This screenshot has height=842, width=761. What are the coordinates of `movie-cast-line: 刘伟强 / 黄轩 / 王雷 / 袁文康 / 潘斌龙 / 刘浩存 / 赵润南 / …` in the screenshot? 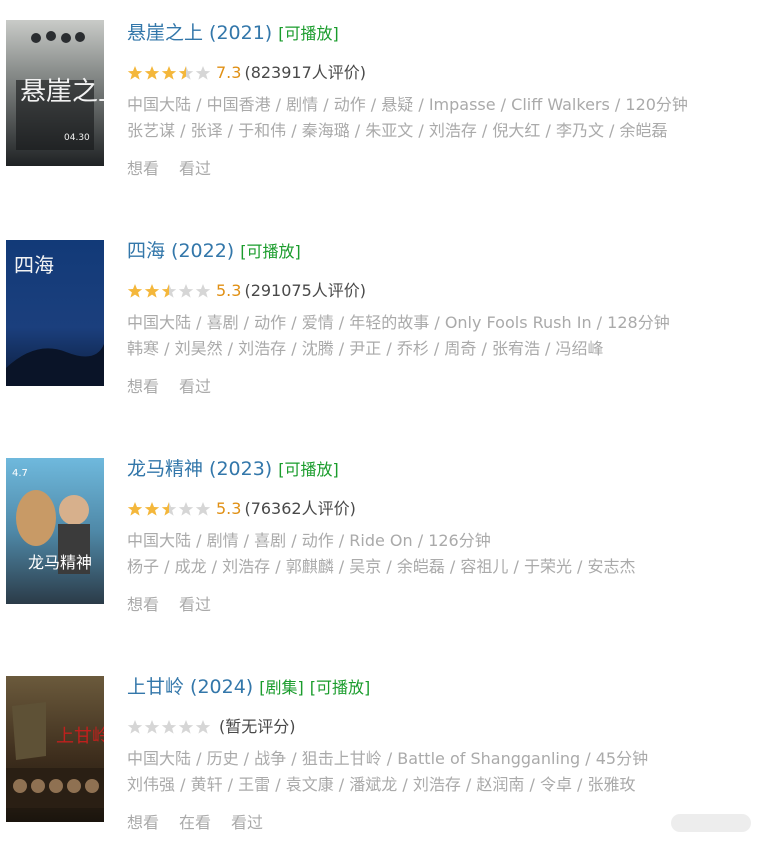 It's located at (381, 784).